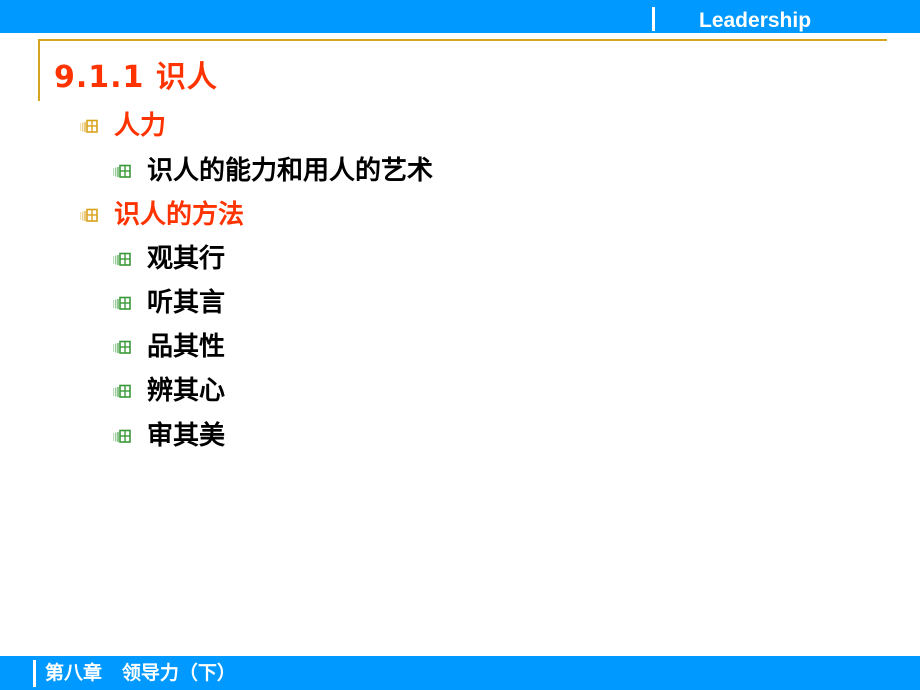 This screenshot has width=920, height=690. I want to click on footer-bar: 第八章 领导力（下）, so click(460, 673).